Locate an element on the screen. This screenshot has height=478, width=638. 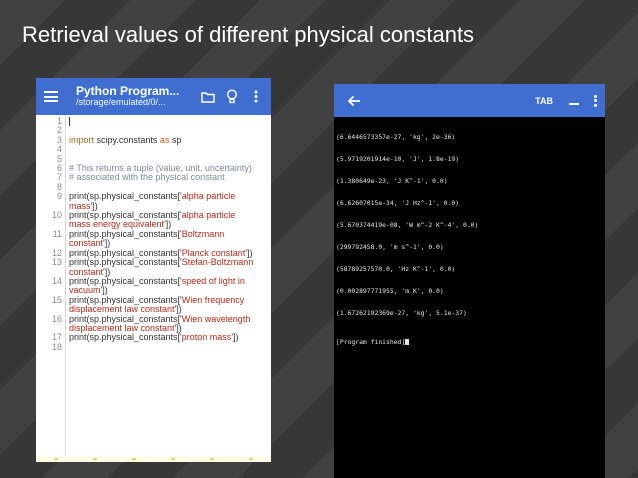
string-literal: speed of light in is located at coordinates (213, 280).